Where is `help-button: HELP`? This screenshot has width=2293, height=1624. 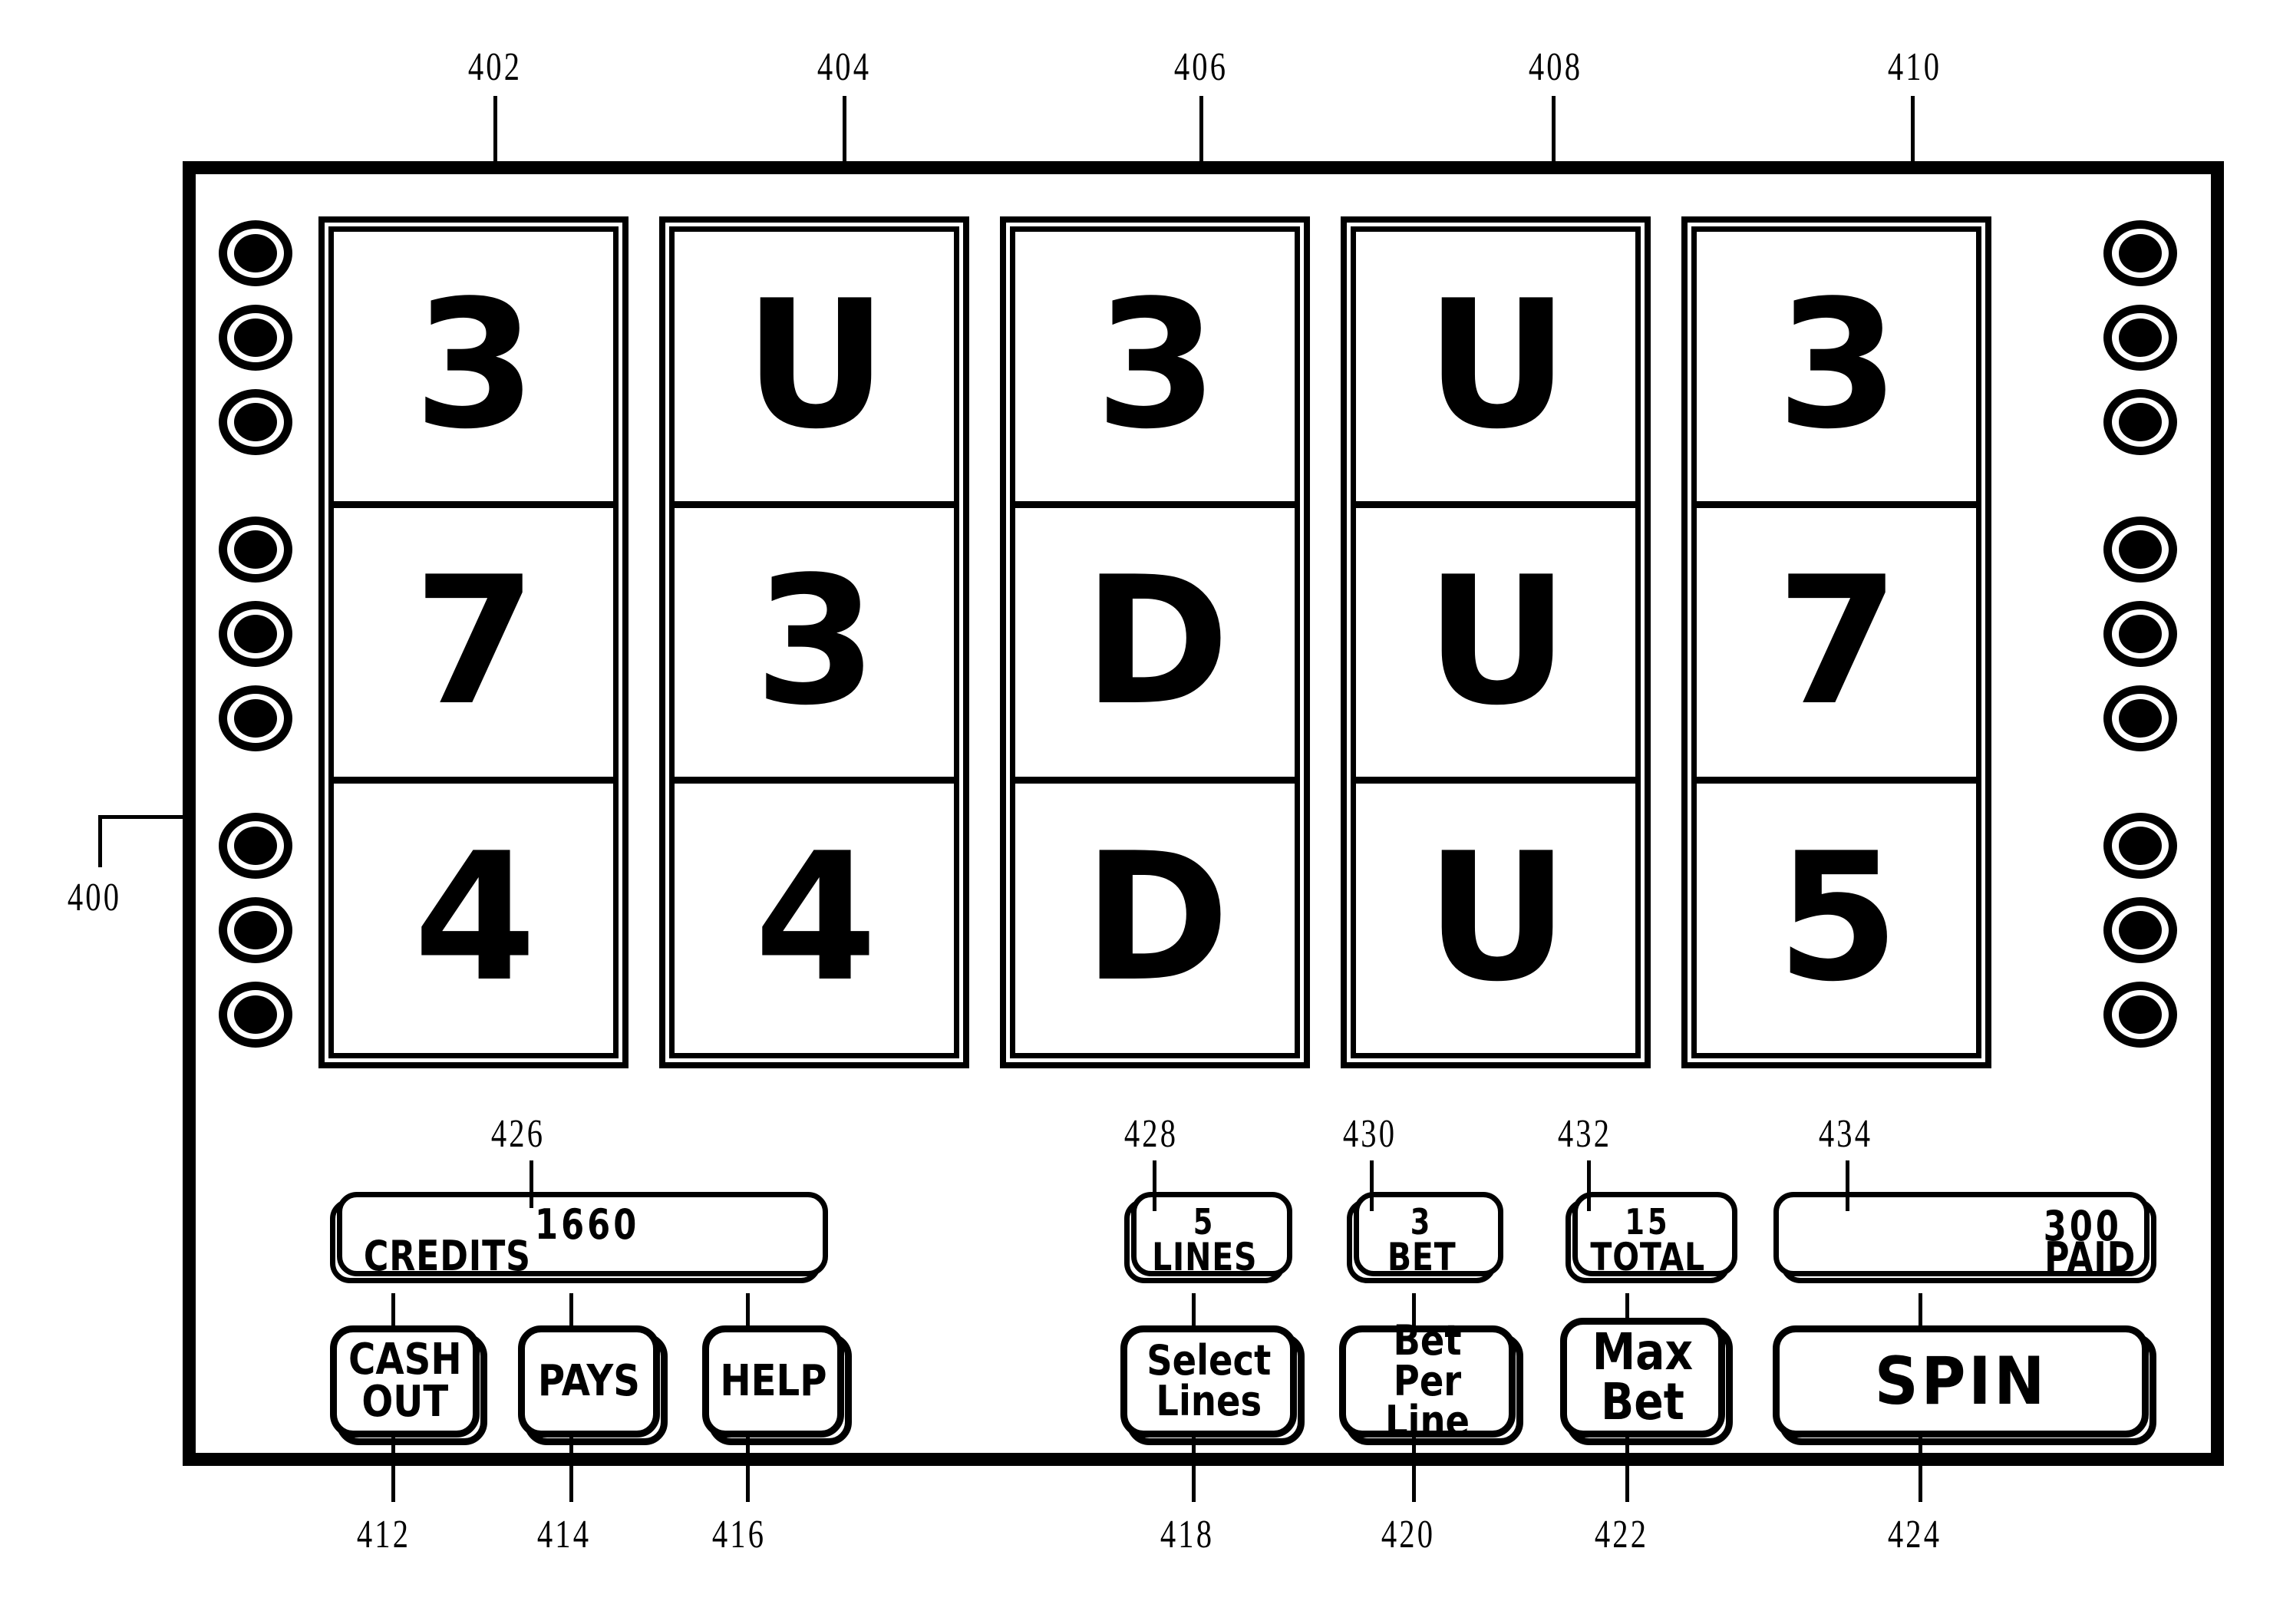
help-button: HELP is located at coordinates (777, 1385).